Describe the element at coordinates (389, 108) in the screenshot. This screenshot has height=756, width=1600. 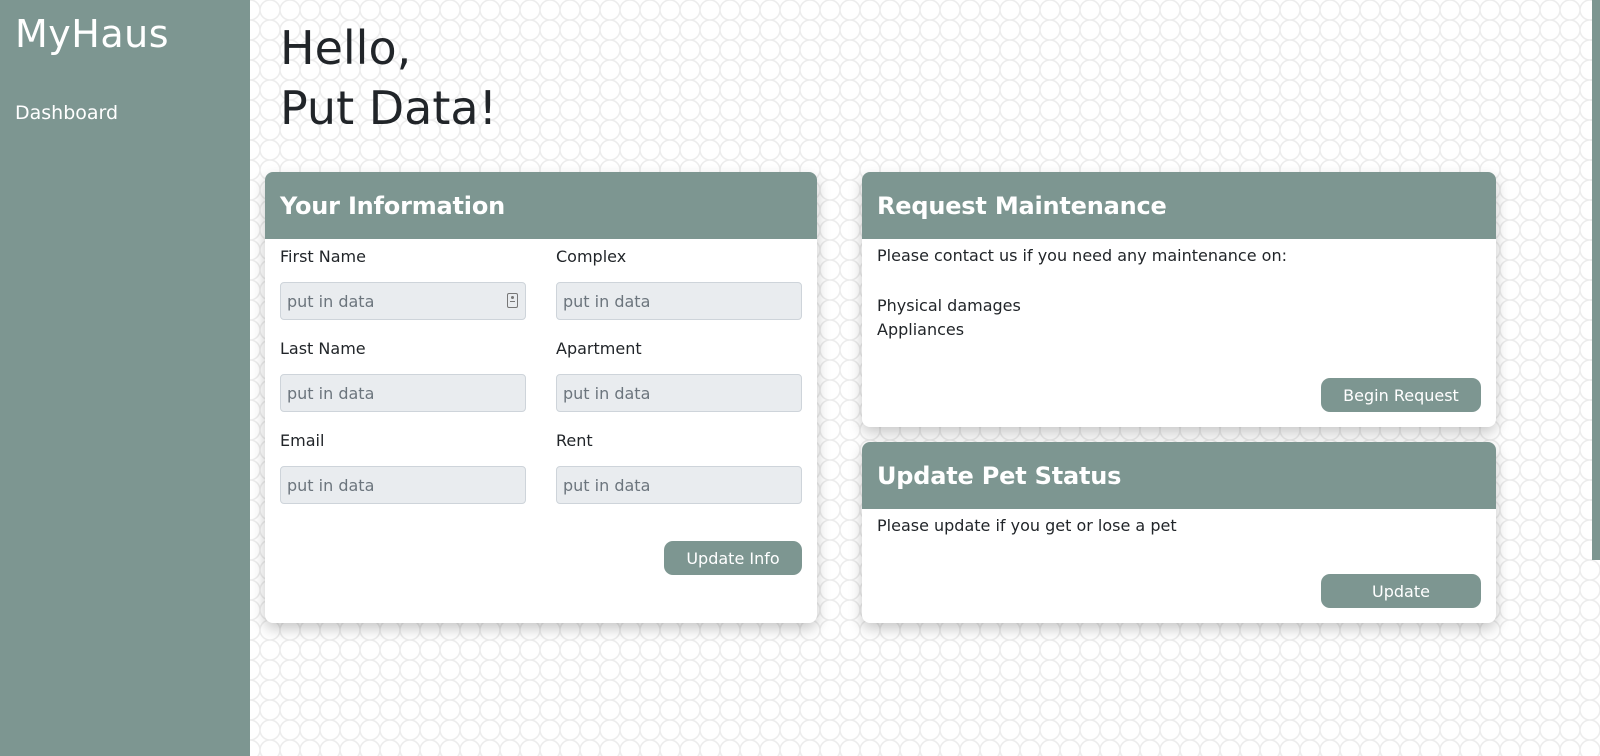
I see `greeting-line-2: Put Data!` at that location.